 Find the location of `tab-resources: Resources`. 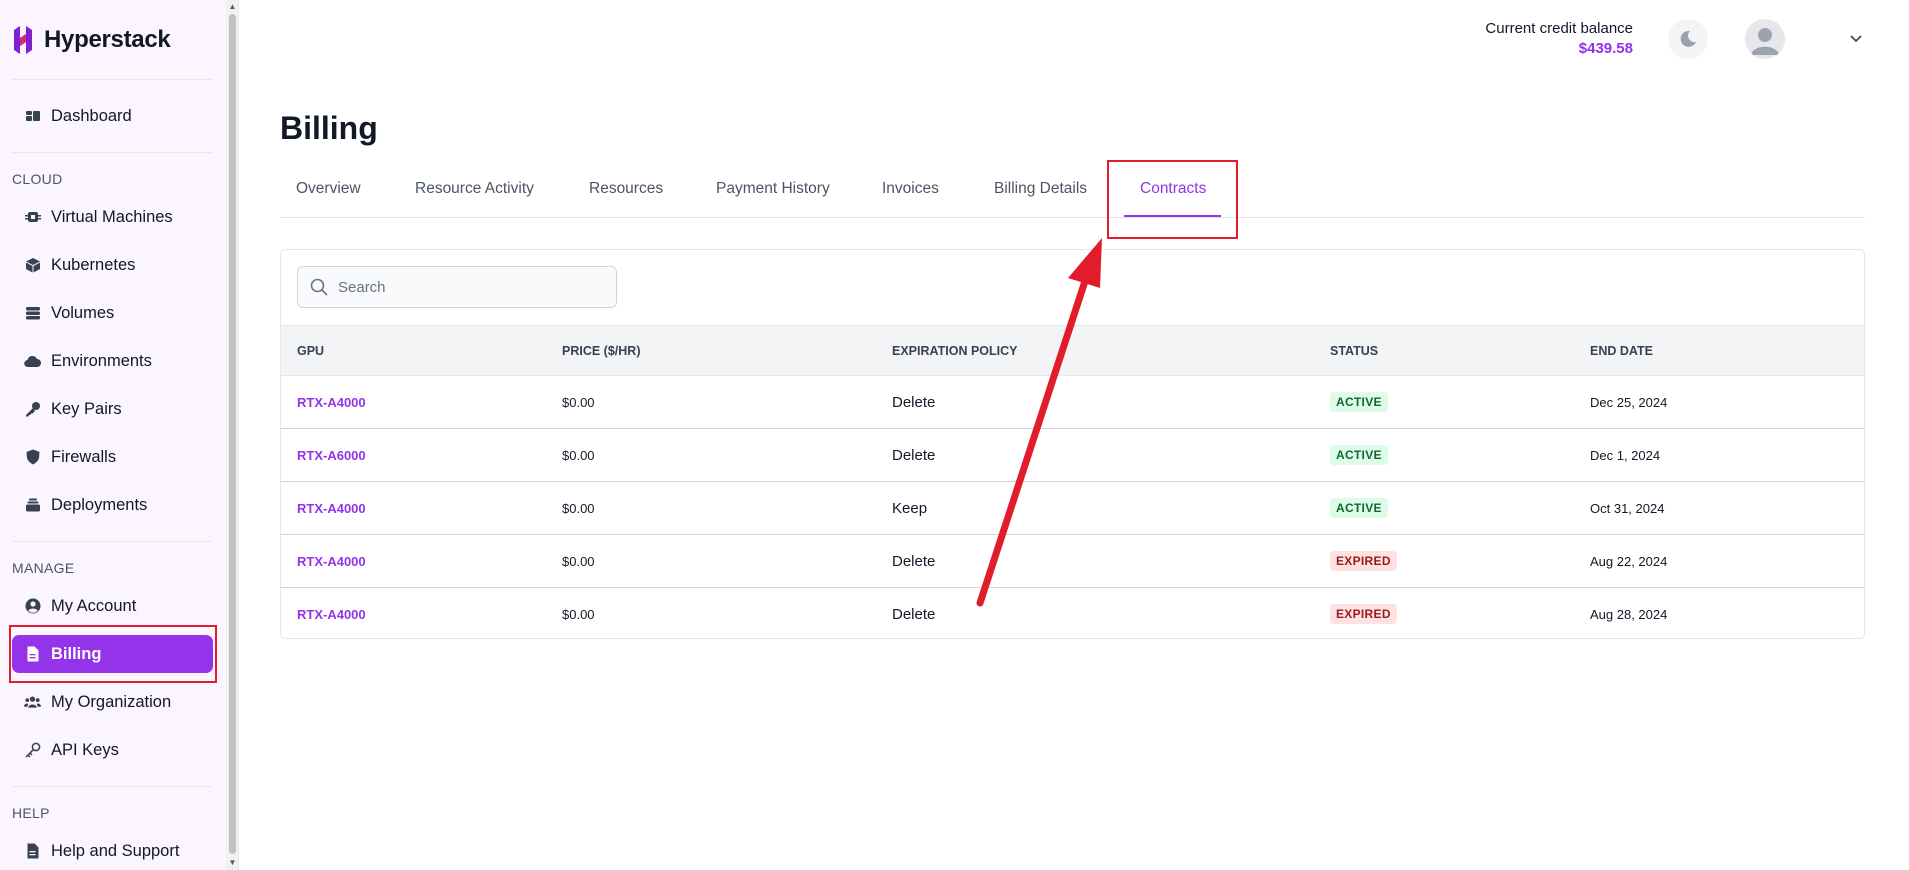

tab-resources: Resources is located at coordinates (626, 189).